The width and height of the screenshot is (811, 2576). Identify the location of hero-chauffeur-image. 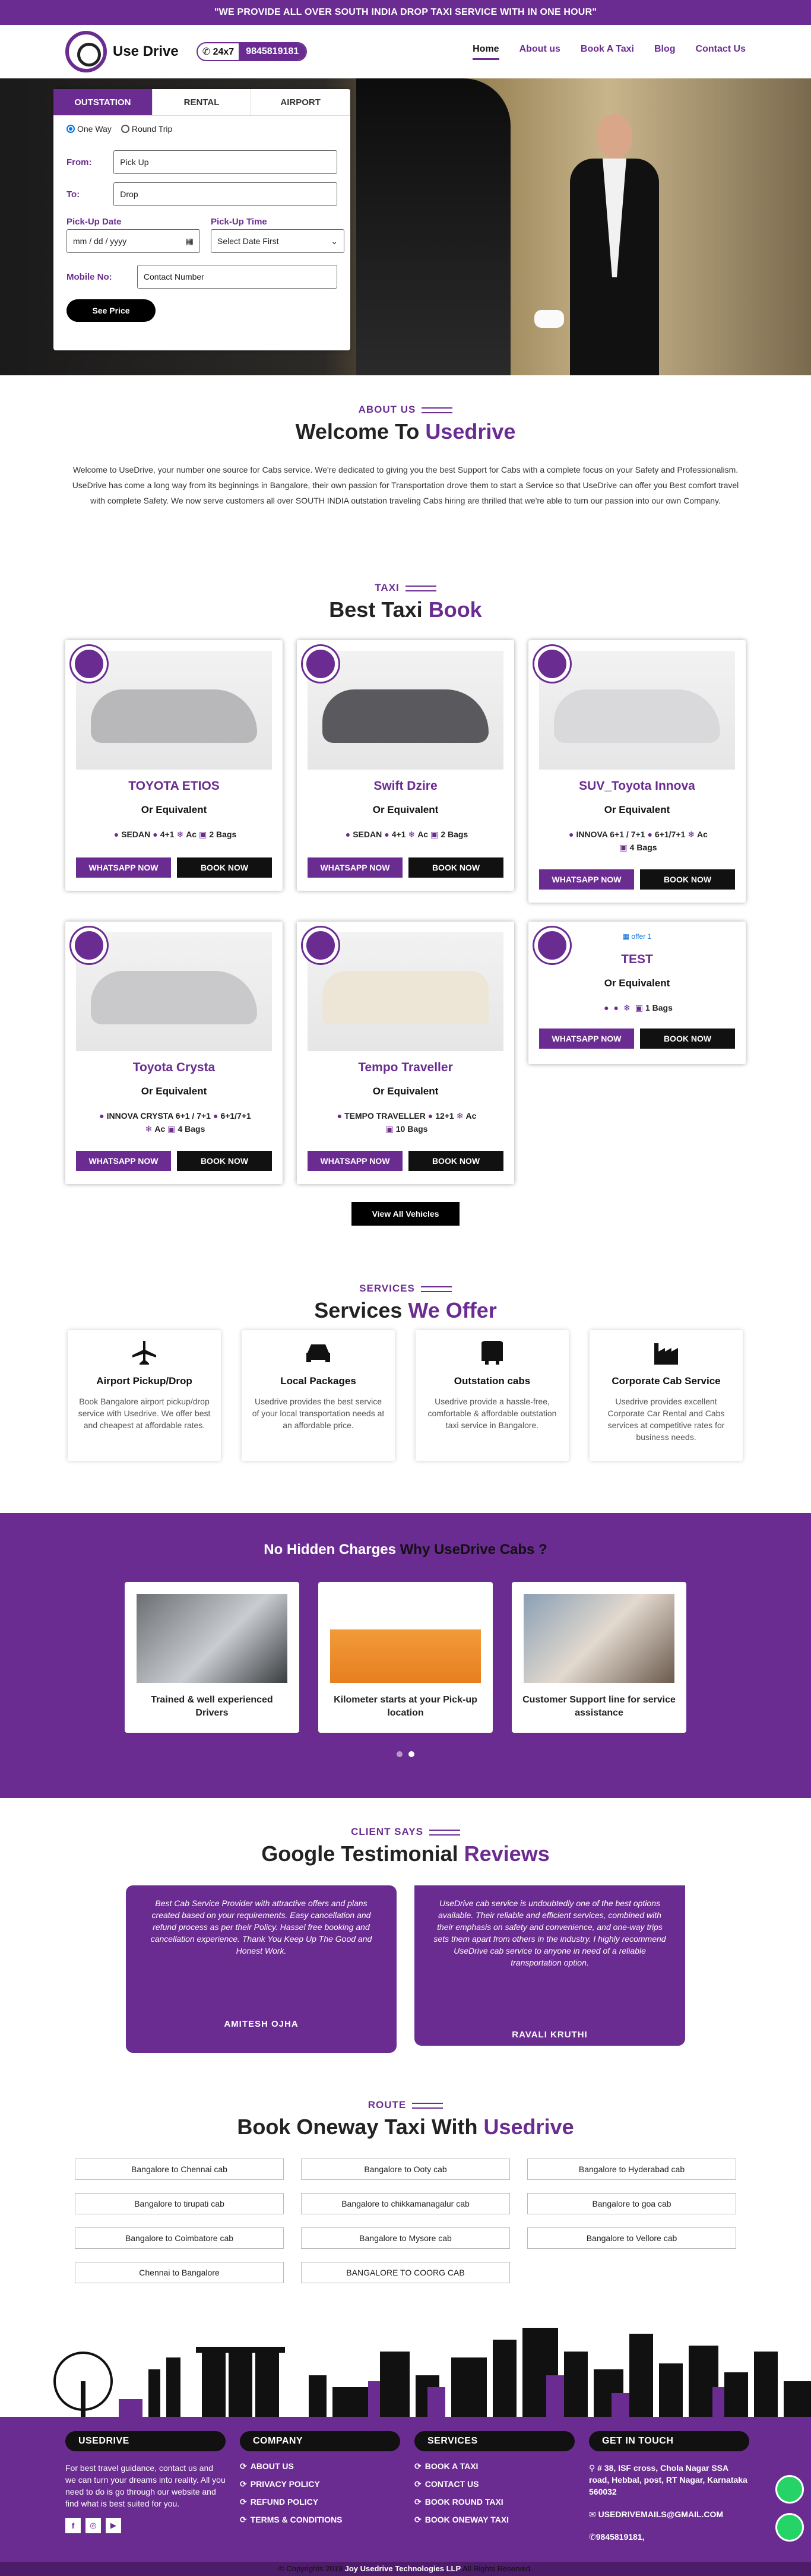
(602, 244).